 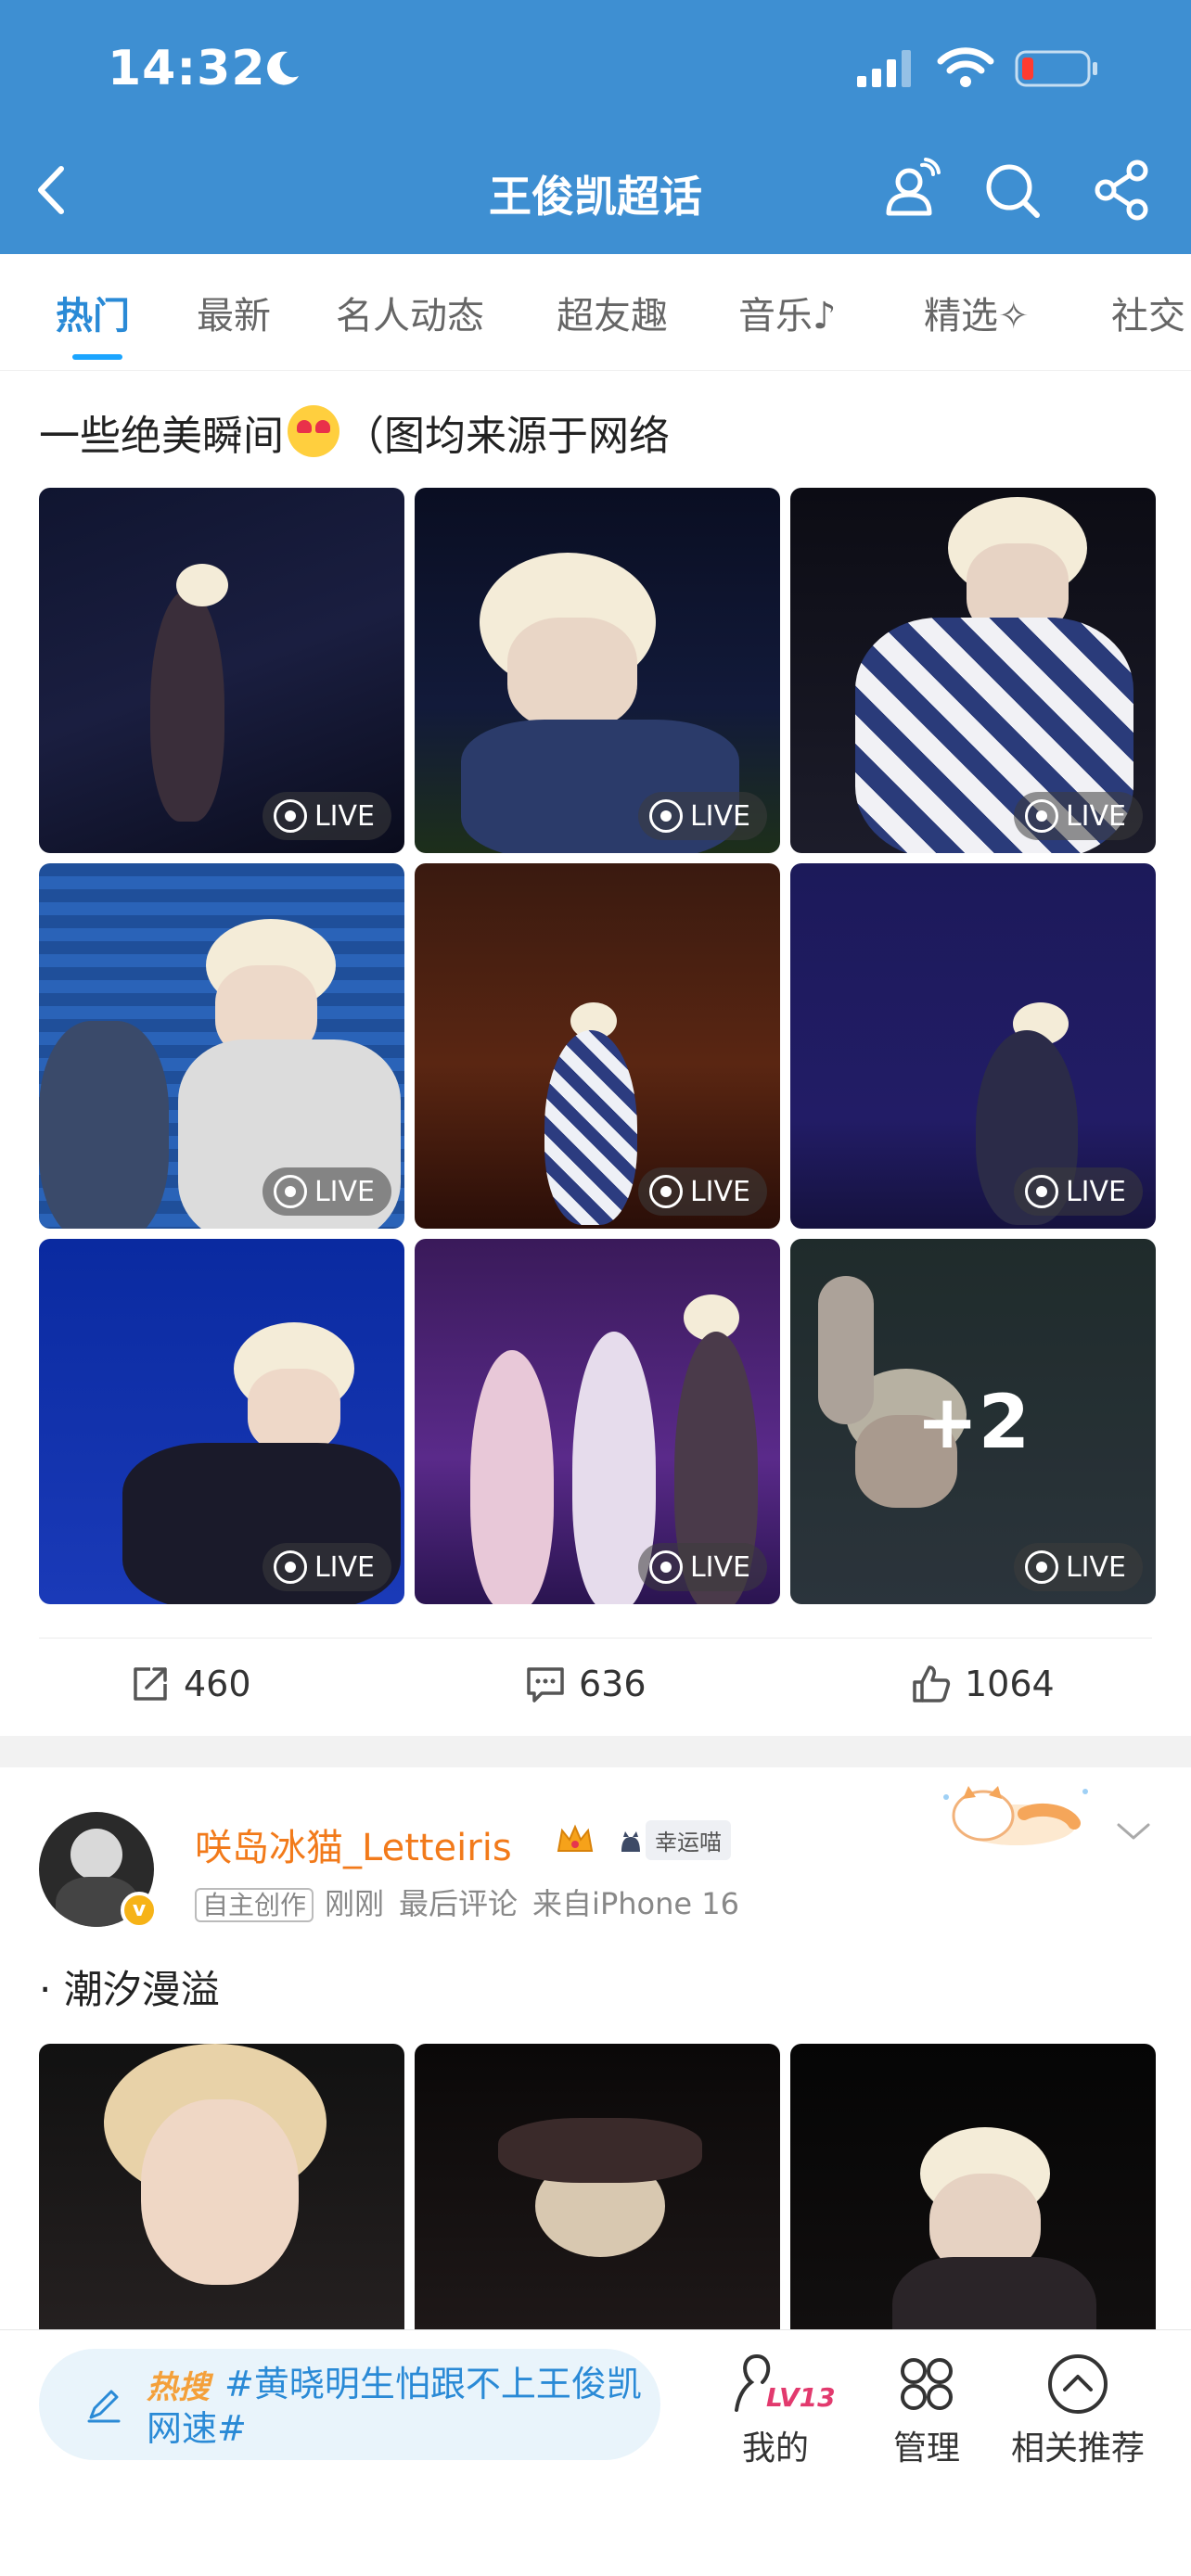 What do you see at coordinates (355, 1903) in the screenshot?
I see `post-time: 刚刚` at bounding box center [355, 1903].